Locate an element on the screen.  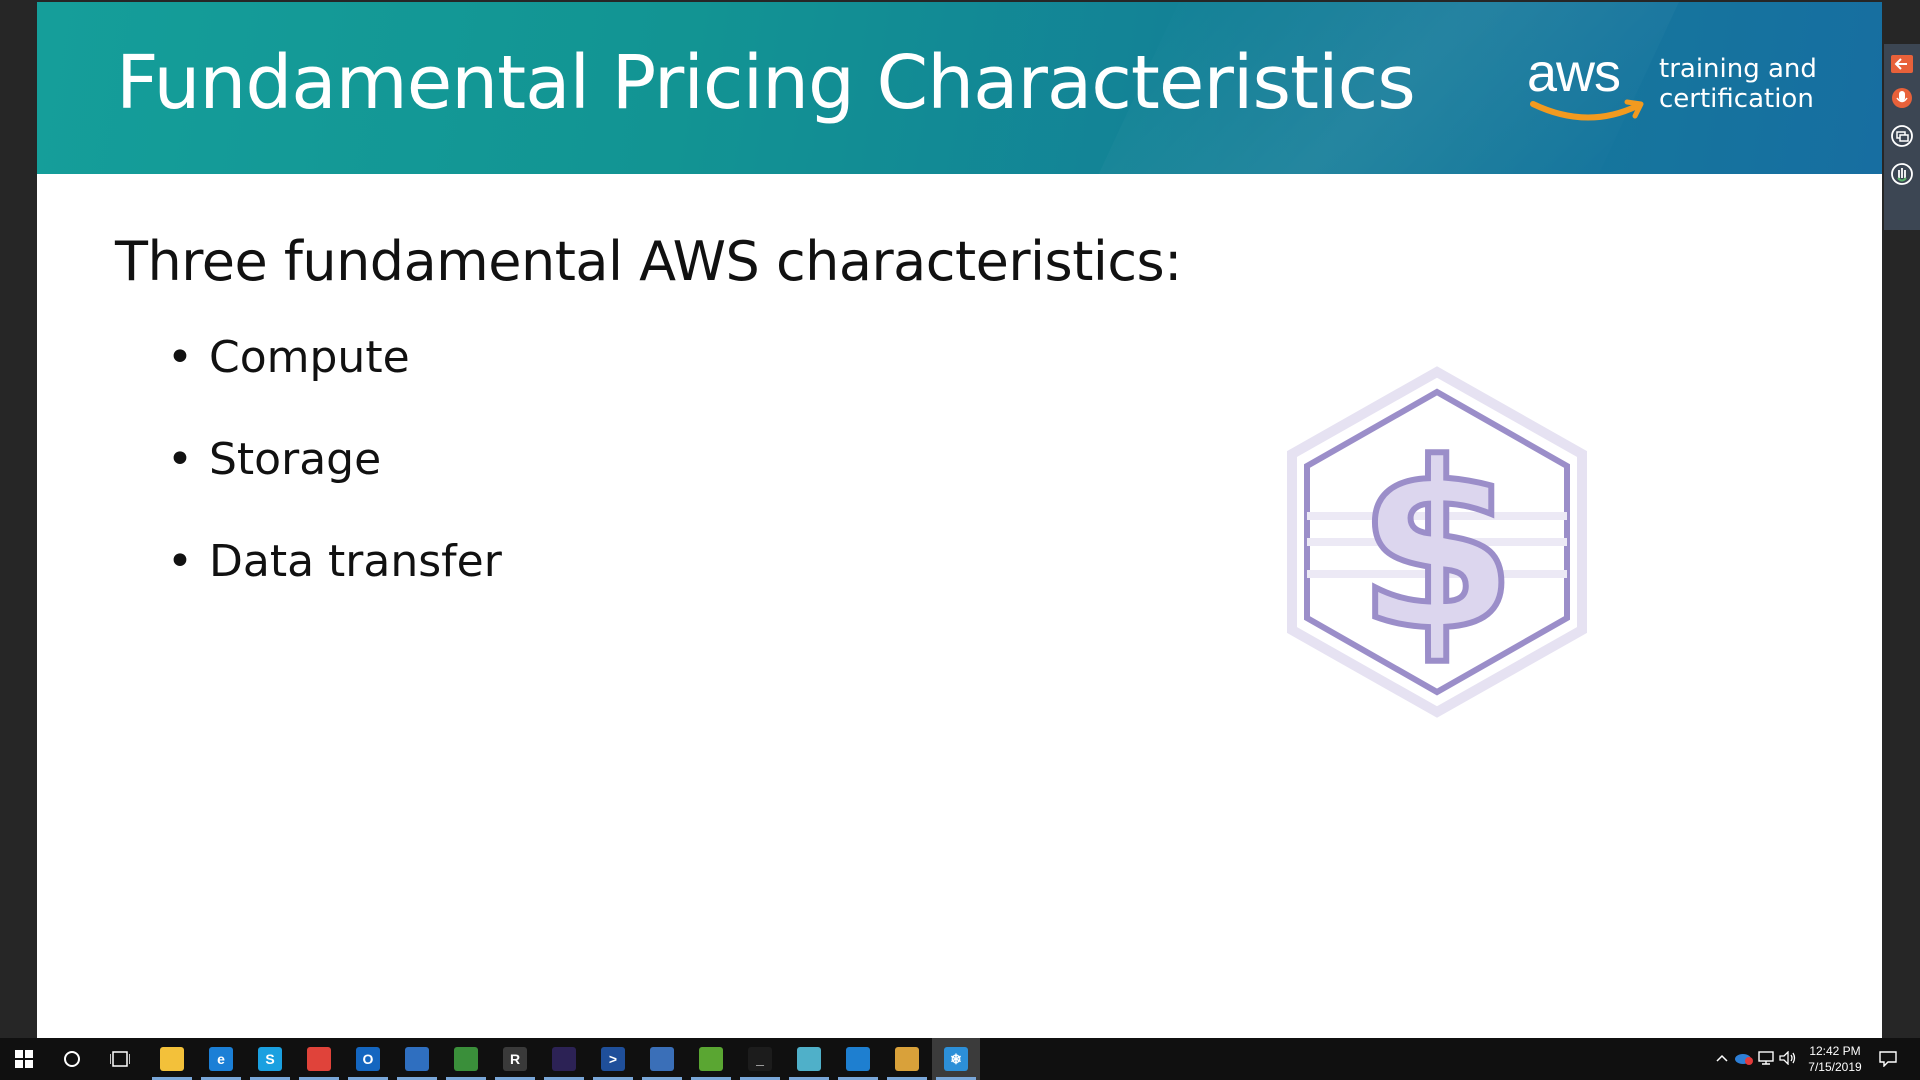
remote-desktop-icon is located at coordinates (662, 1059).